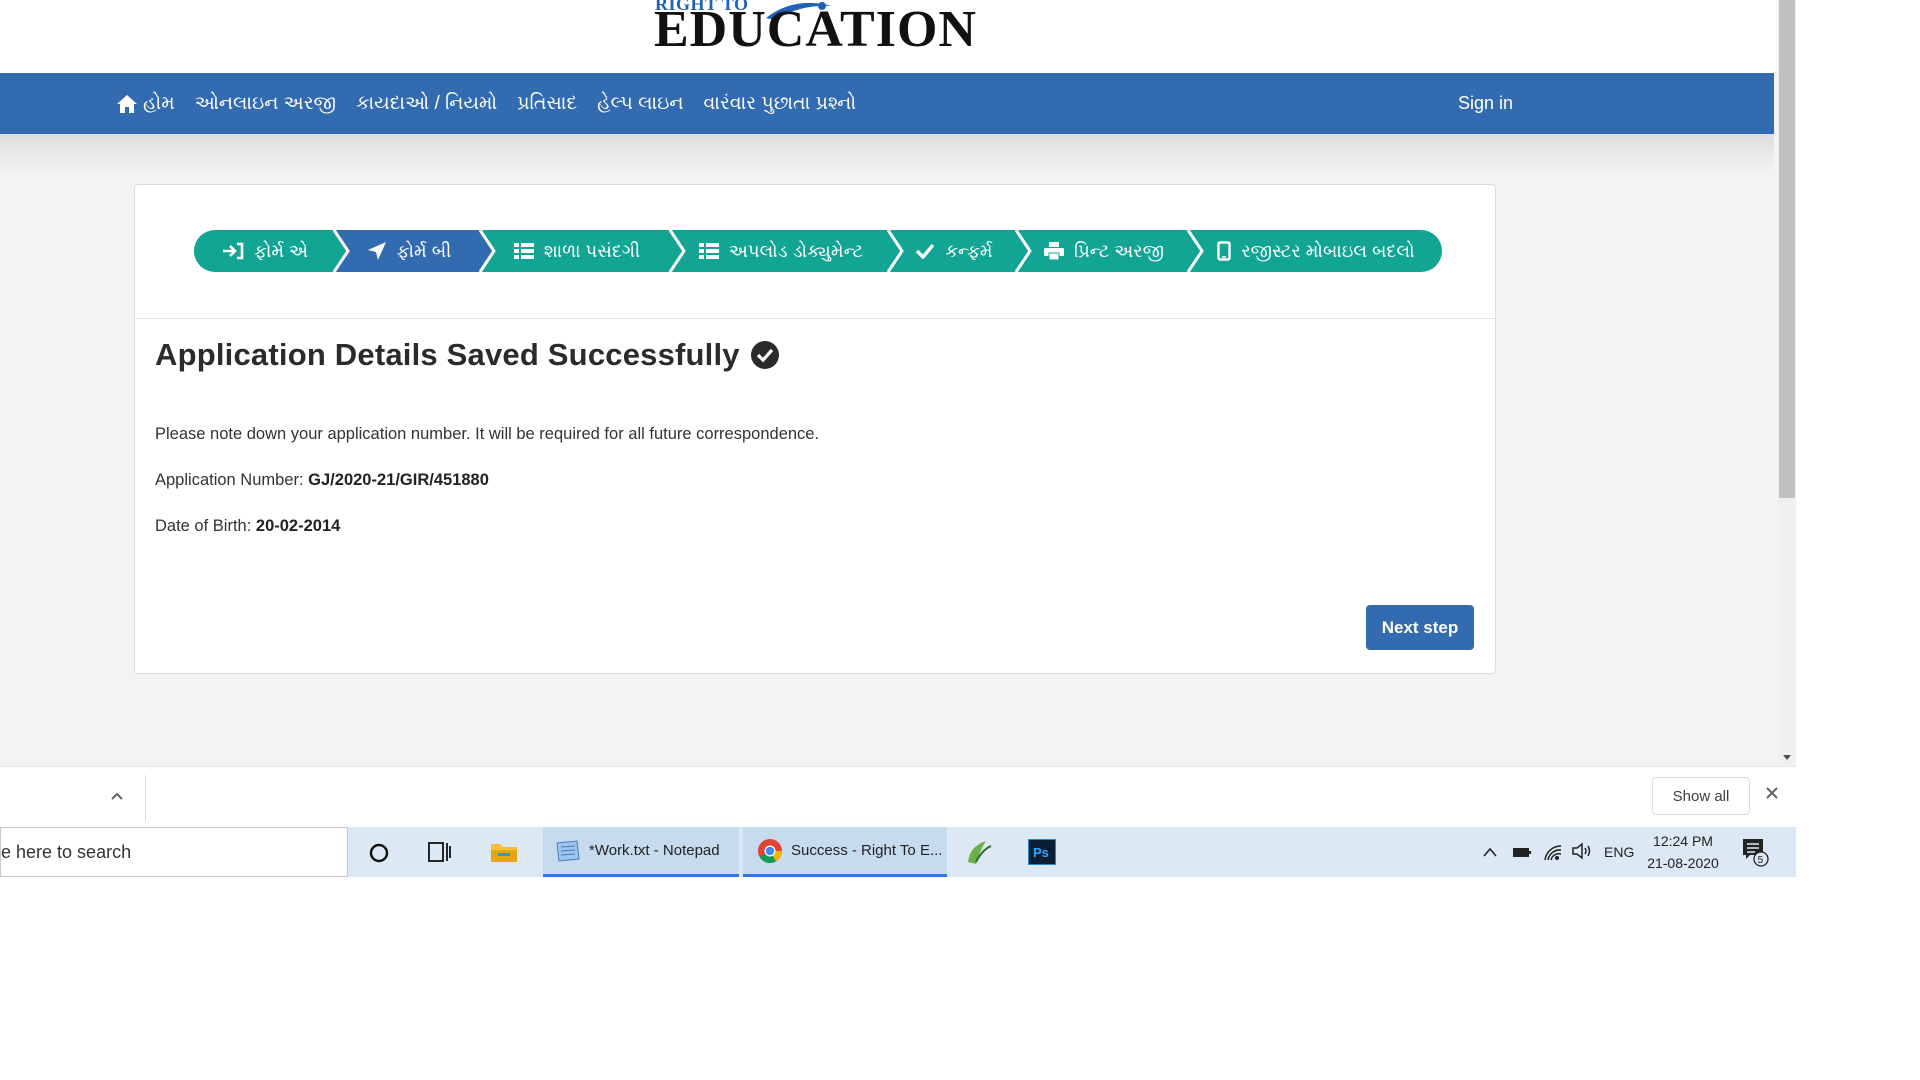 Image resolution: width=1920 pixels, height=1080 pixels. What do you see at coordinates (424, 250) in the screenshot?
I see `step-form-b-label: ફોર્મ બી` at bounding box center [424, 250].